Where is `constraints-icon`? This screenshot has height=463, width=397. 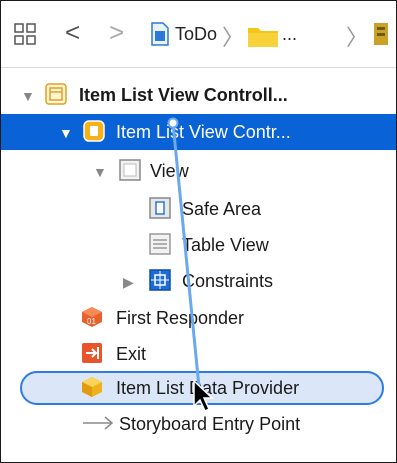
constraints-icon is located at coordinates (160, 280).